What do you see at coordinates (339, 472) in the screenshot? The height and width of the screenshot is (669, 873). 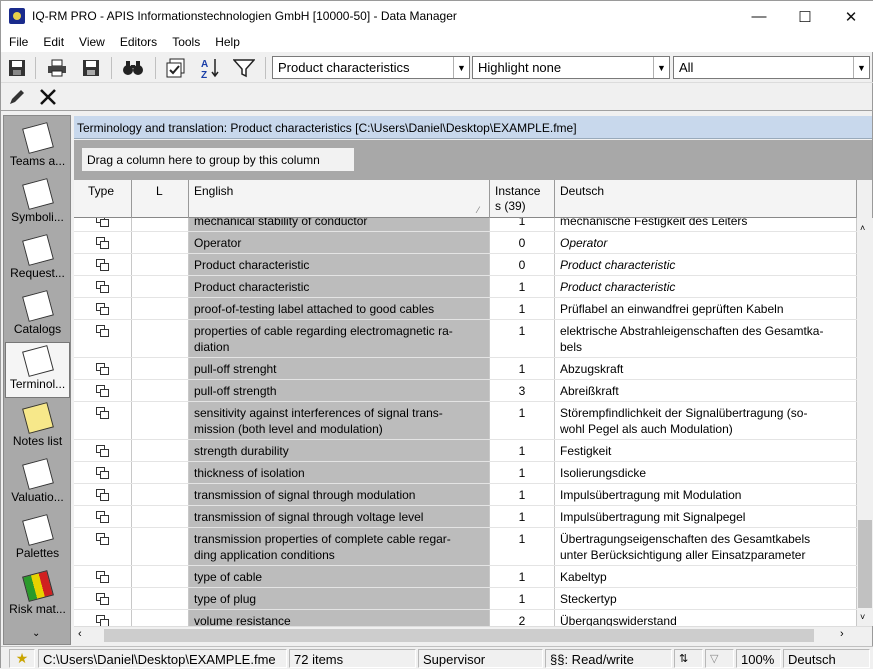 I see `english-cell: thickness of isolation` at bounding box center [339, 472].